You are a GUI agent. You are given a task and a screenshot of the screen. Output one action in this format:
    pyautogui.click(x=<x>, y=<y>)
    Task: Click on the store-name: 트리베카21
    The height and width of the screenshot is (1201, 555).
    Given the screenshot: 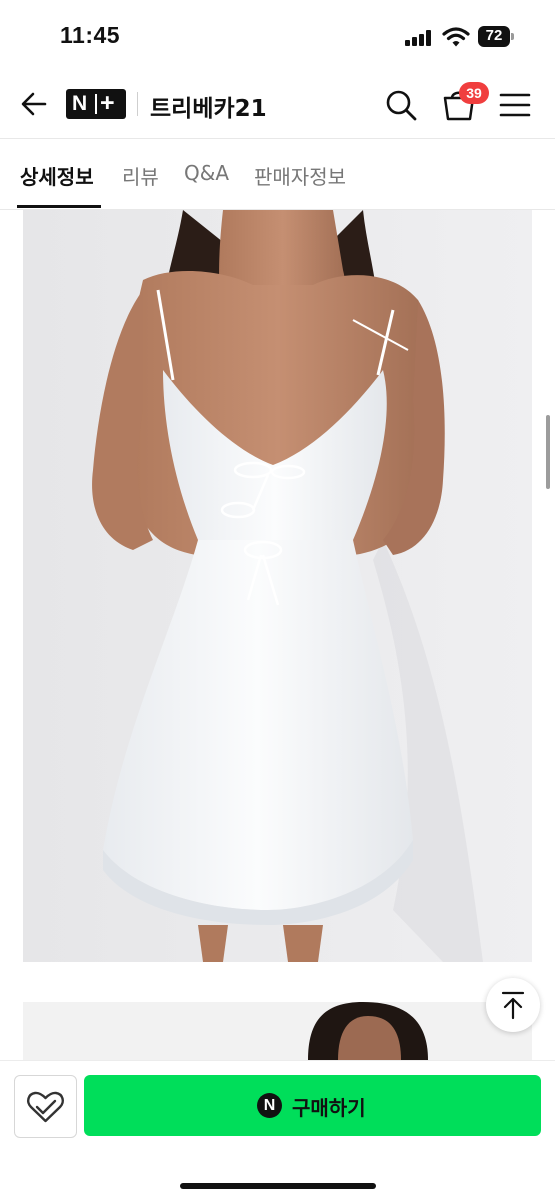 What is the action you would take?
    pyautogui.click(x=208, y=106)
    